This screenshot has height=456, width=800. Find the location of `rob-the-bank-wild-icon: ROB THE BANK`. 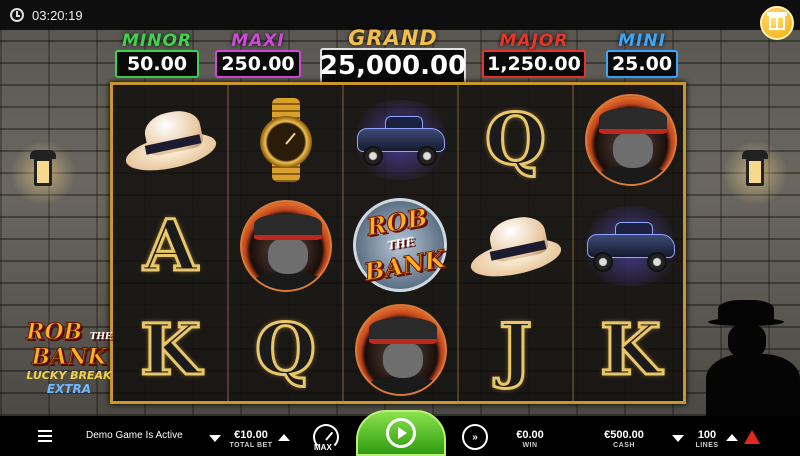

rob-the-bank-wild-icon: ROB THE BANK is located at coordinates (401, 244).